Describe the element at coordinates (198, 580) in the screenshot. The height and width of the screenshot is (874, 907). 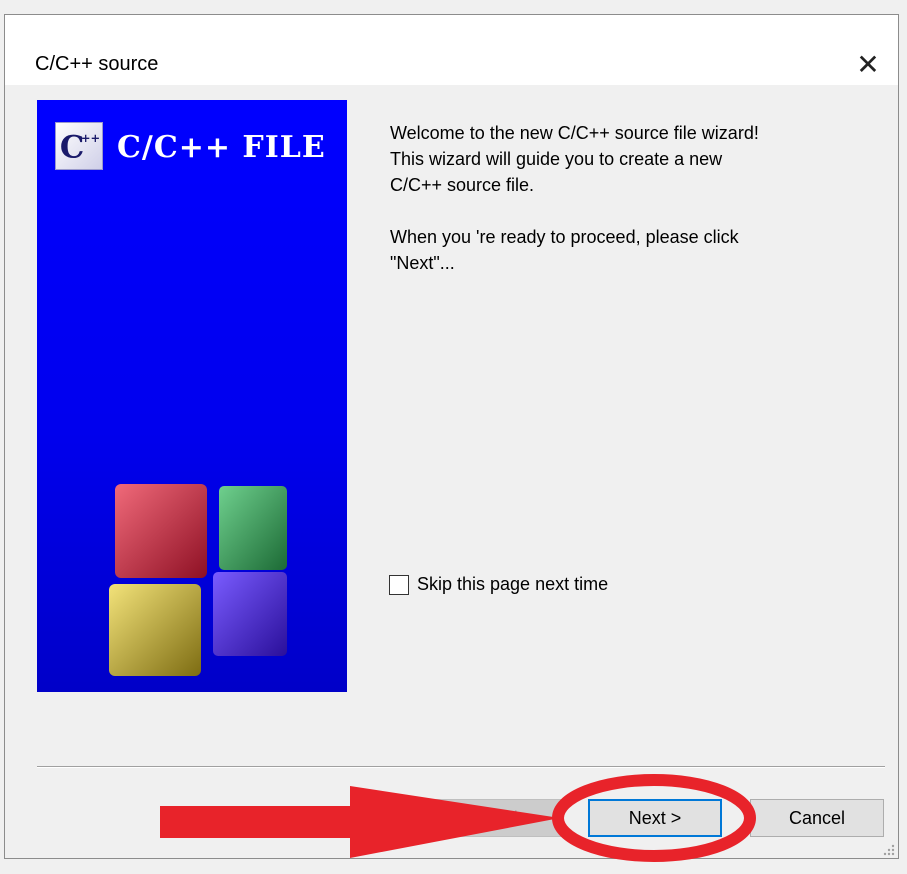
I see `cubes-logo-icon` at that location.